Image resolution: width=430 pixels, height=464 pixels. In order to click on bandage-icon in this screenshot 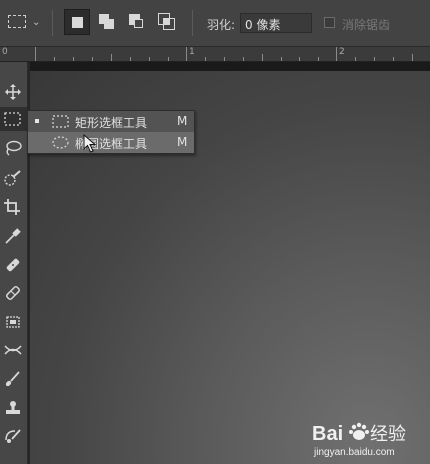, I will do `click(13, 265)`.